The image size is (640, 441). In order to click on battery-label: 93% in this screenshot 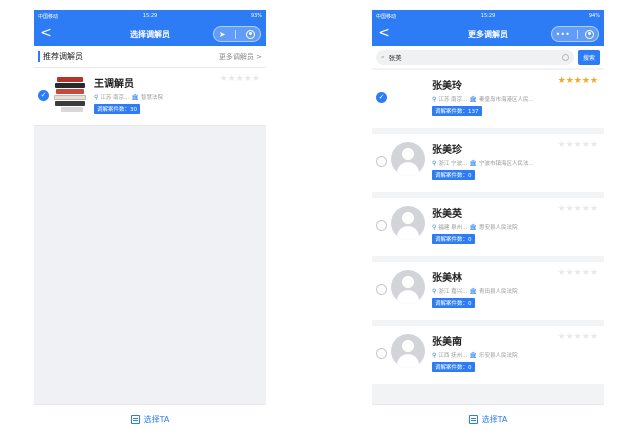, I will do `click(256, 16)`.